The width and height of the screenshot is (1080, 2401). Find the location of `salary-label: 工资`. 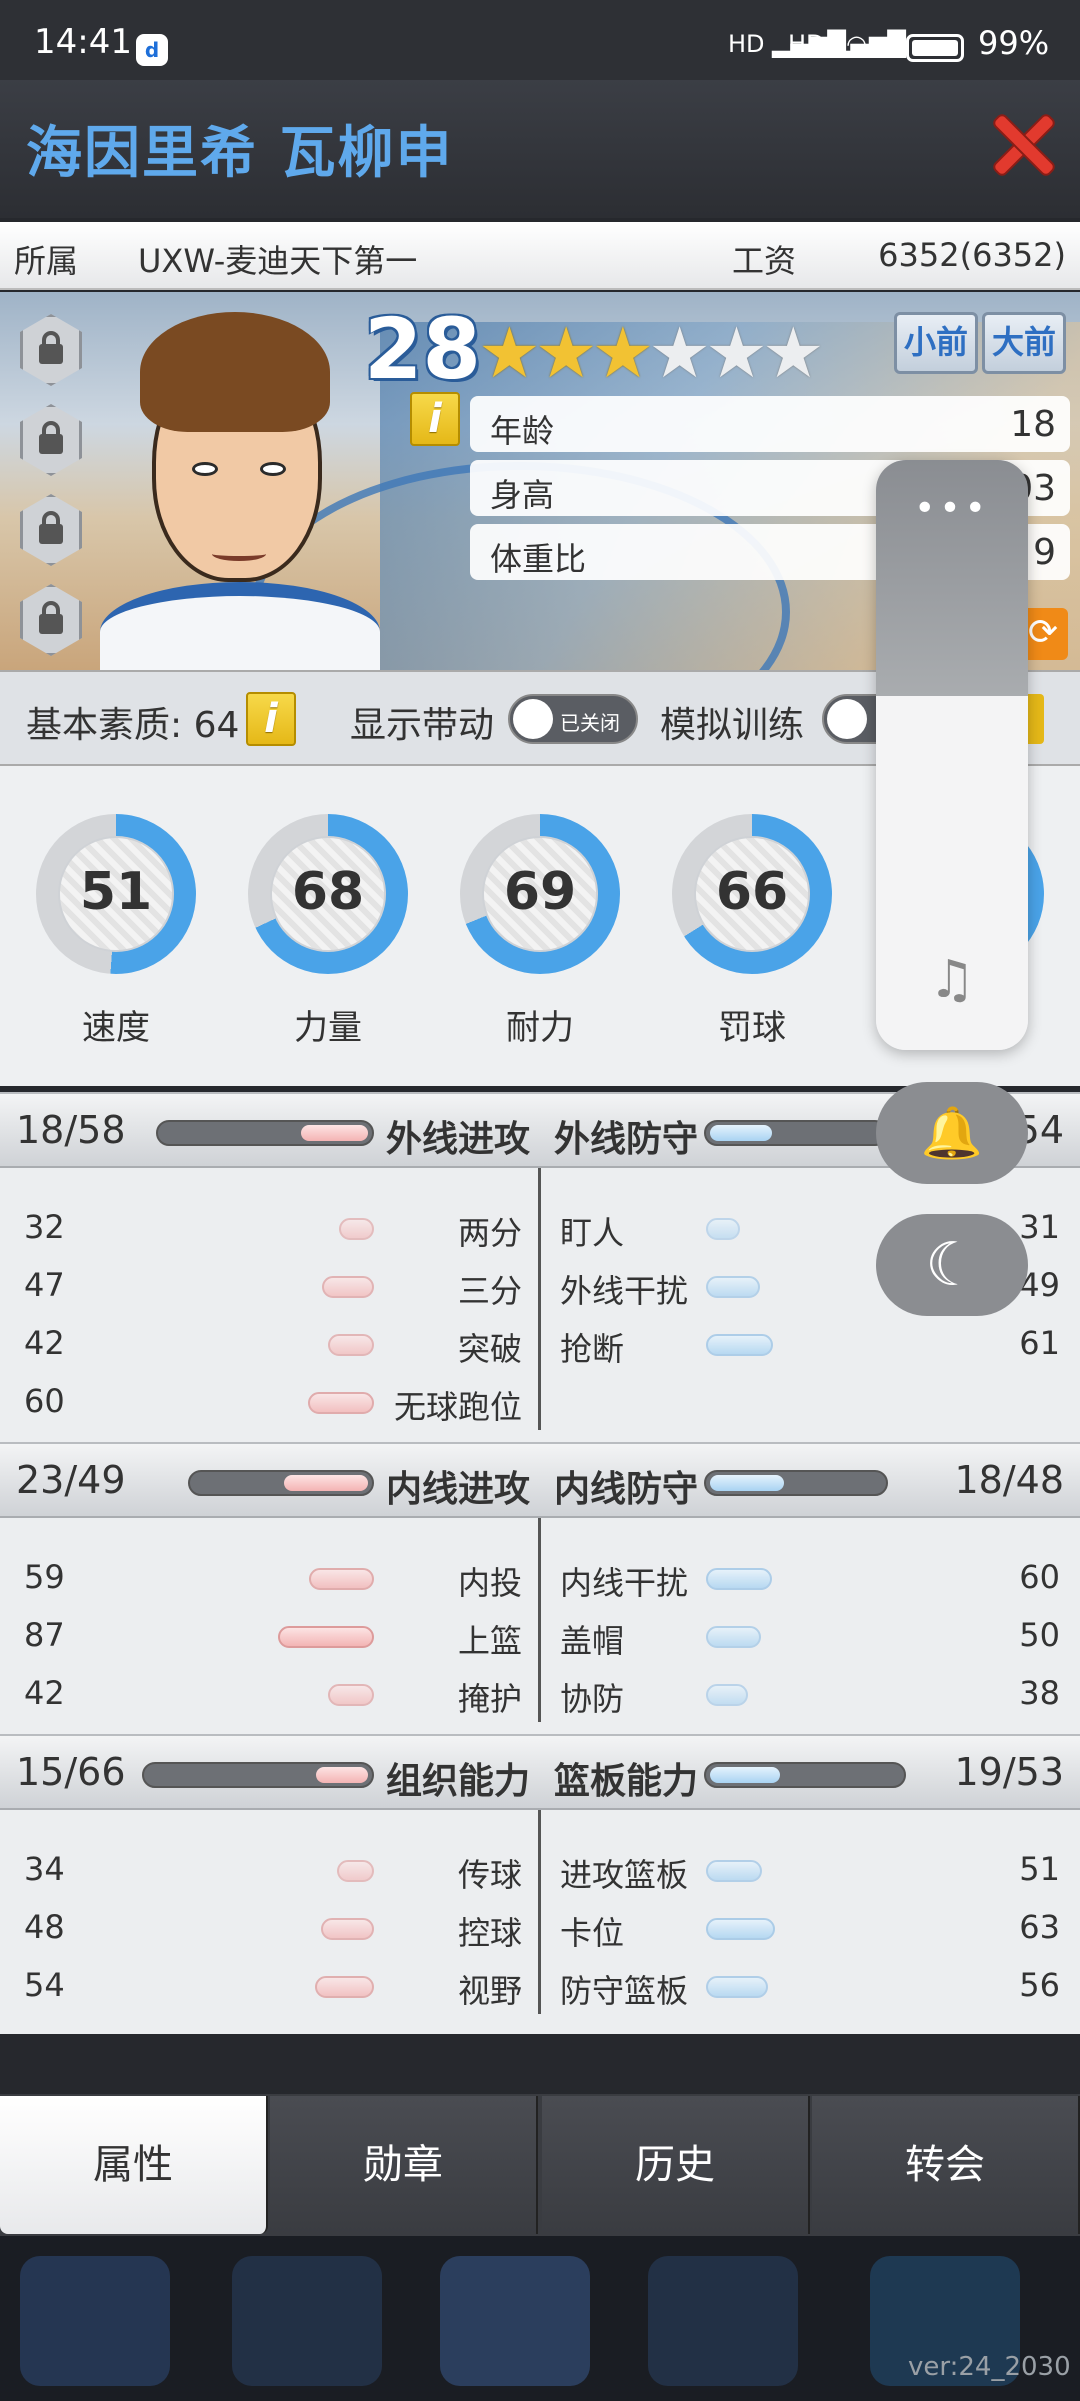

salary-label: 工资 is located at coordinates (764, 261).